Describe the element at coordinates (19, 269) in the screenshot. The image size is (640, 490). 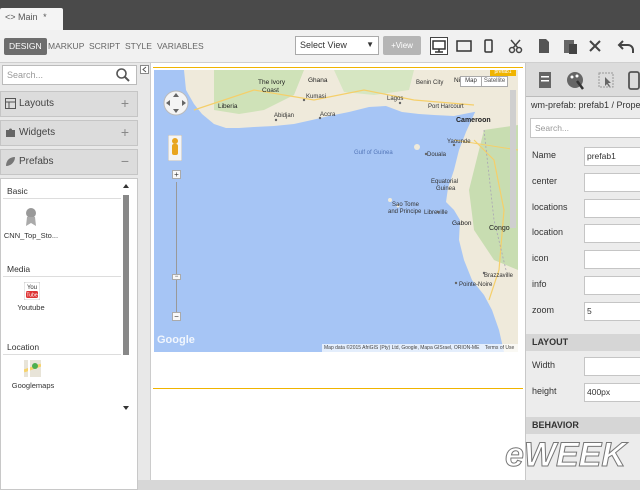
I see `group-media-label: Media` at that location.